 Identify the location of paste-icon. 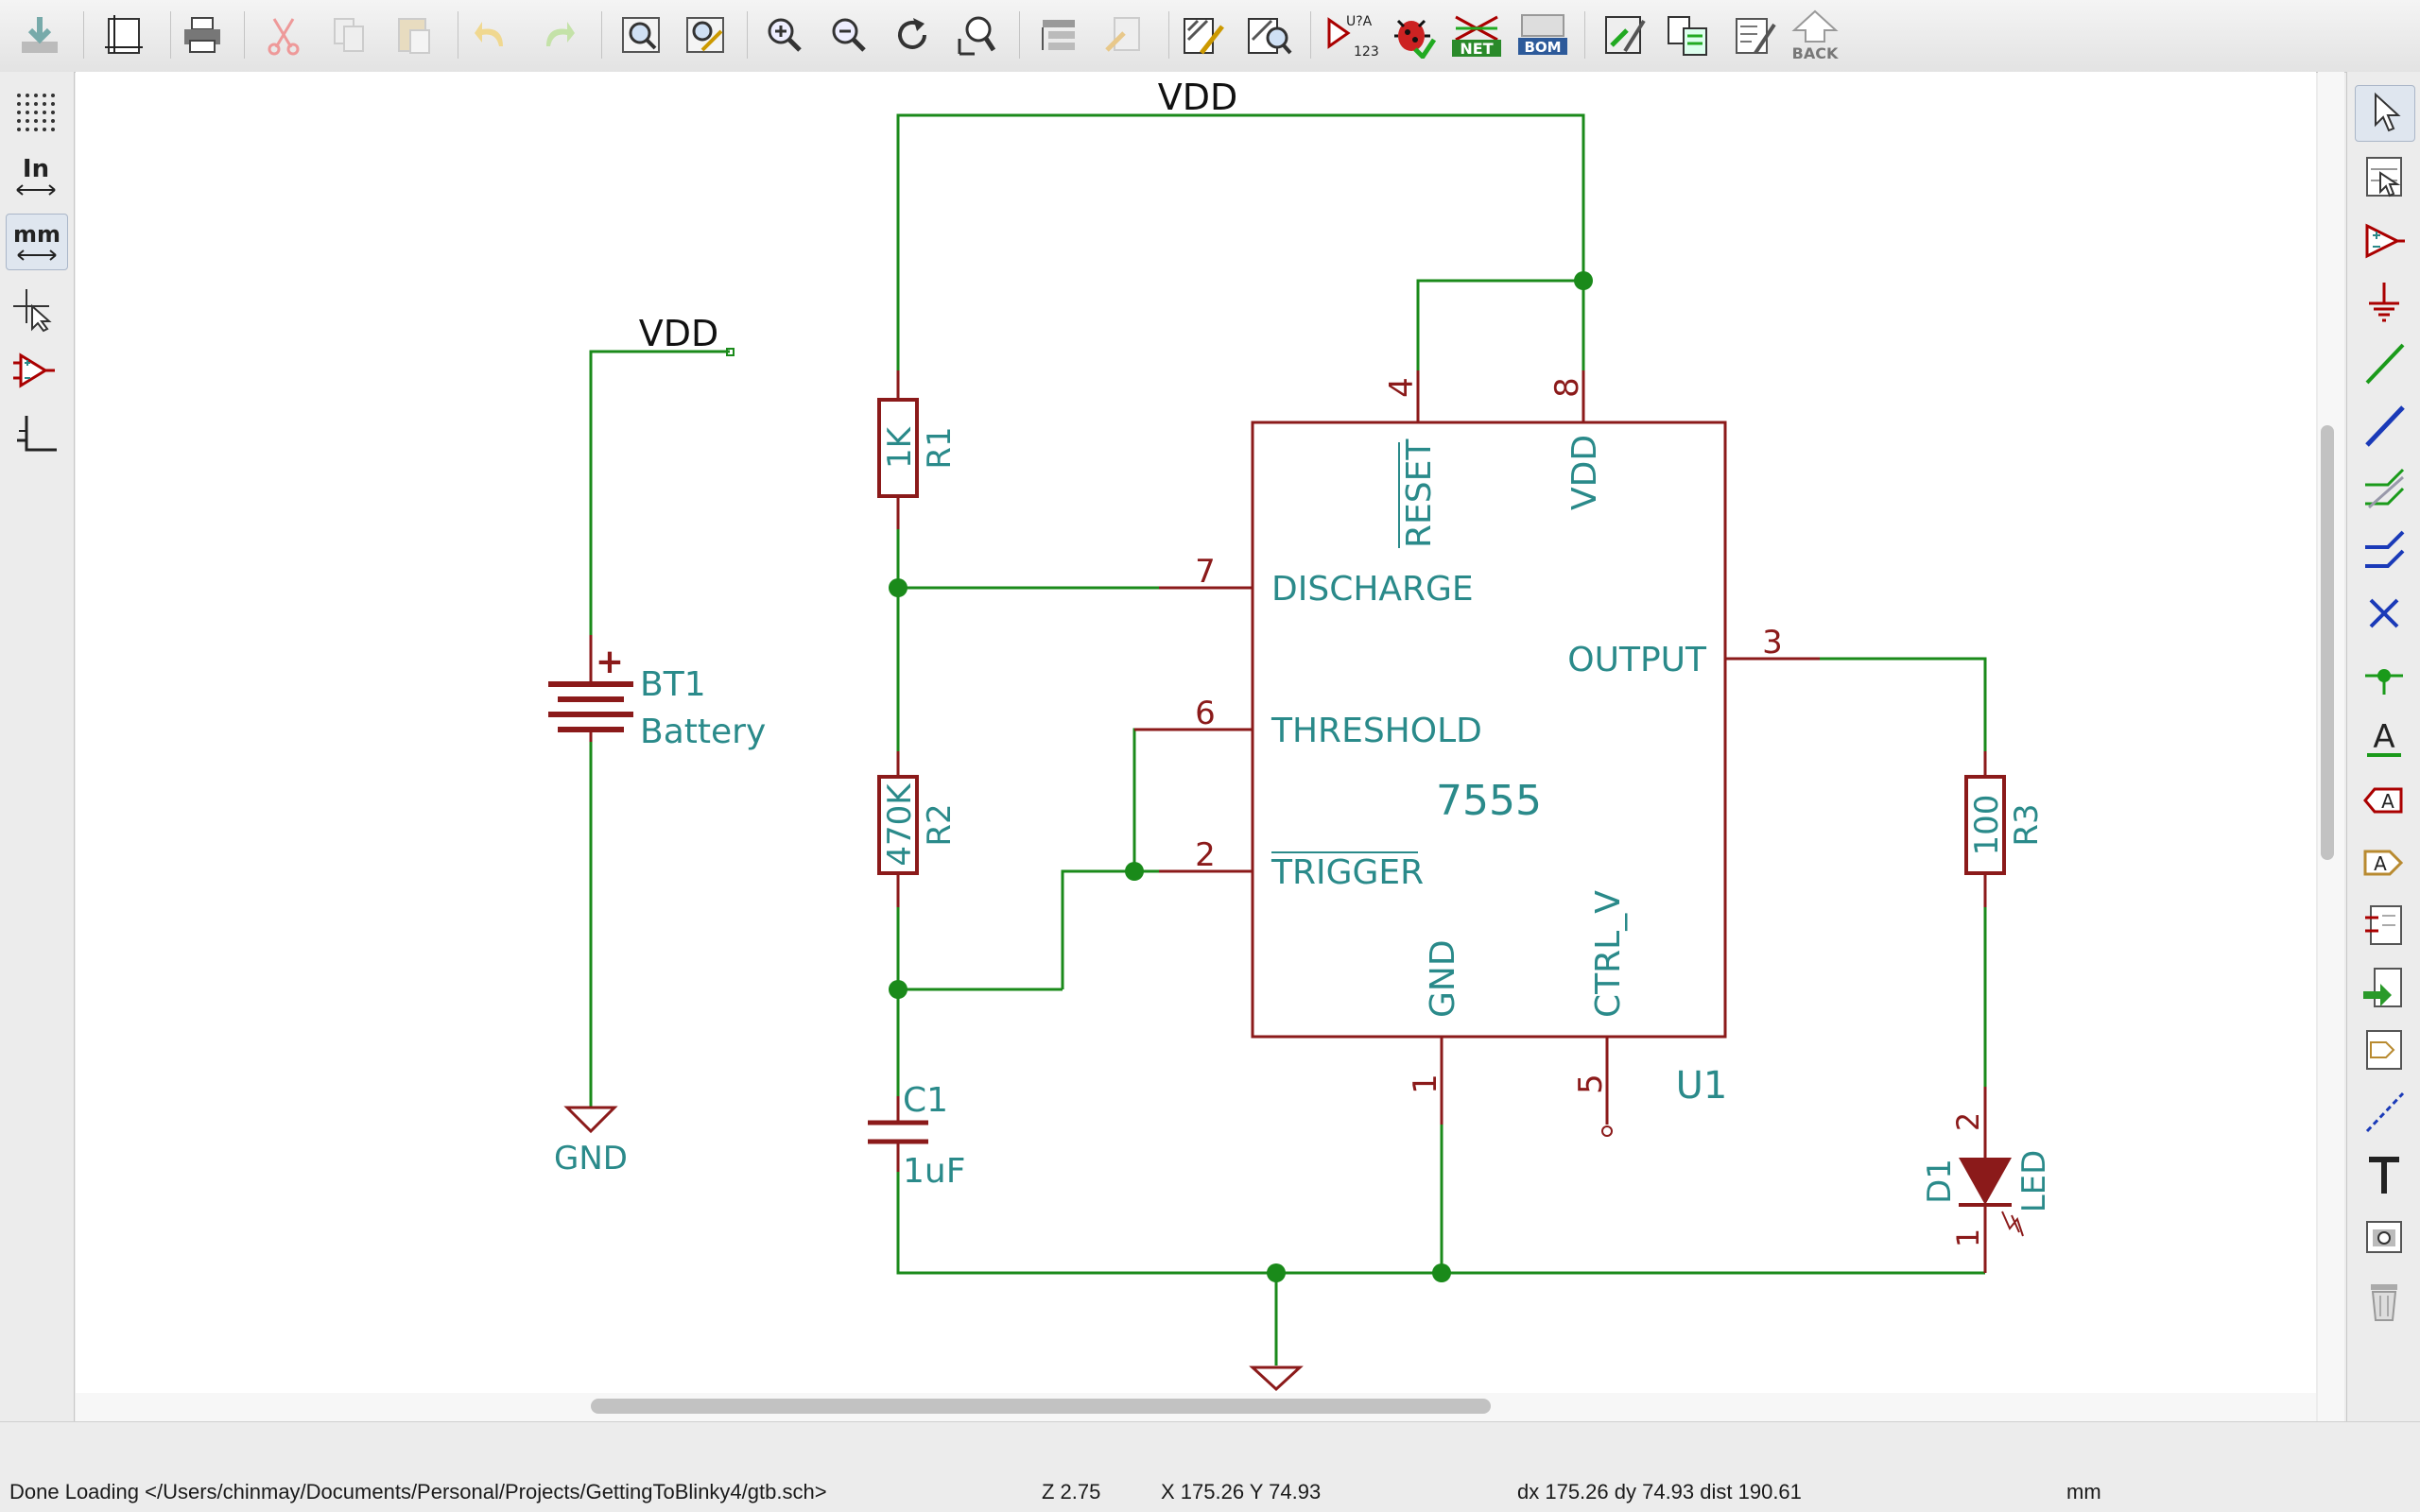
(414, 35).